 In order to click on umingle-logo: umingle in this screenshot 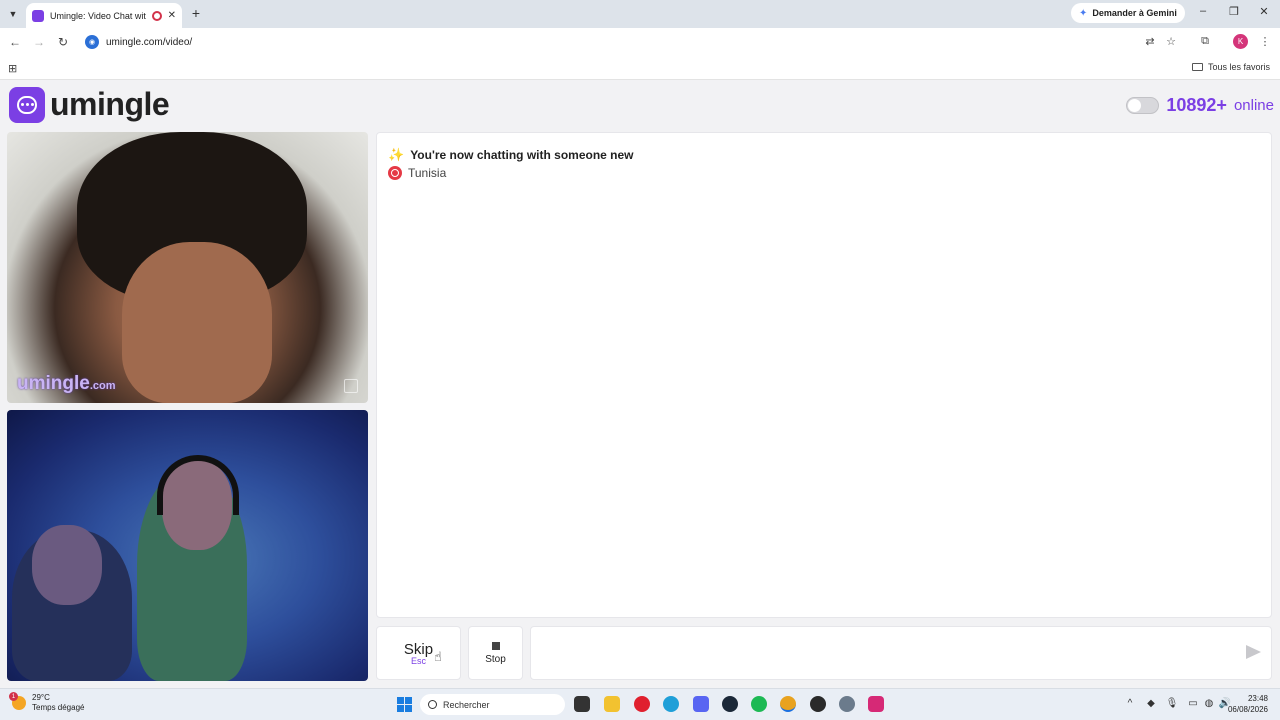, I will do `click(89, 104)`.